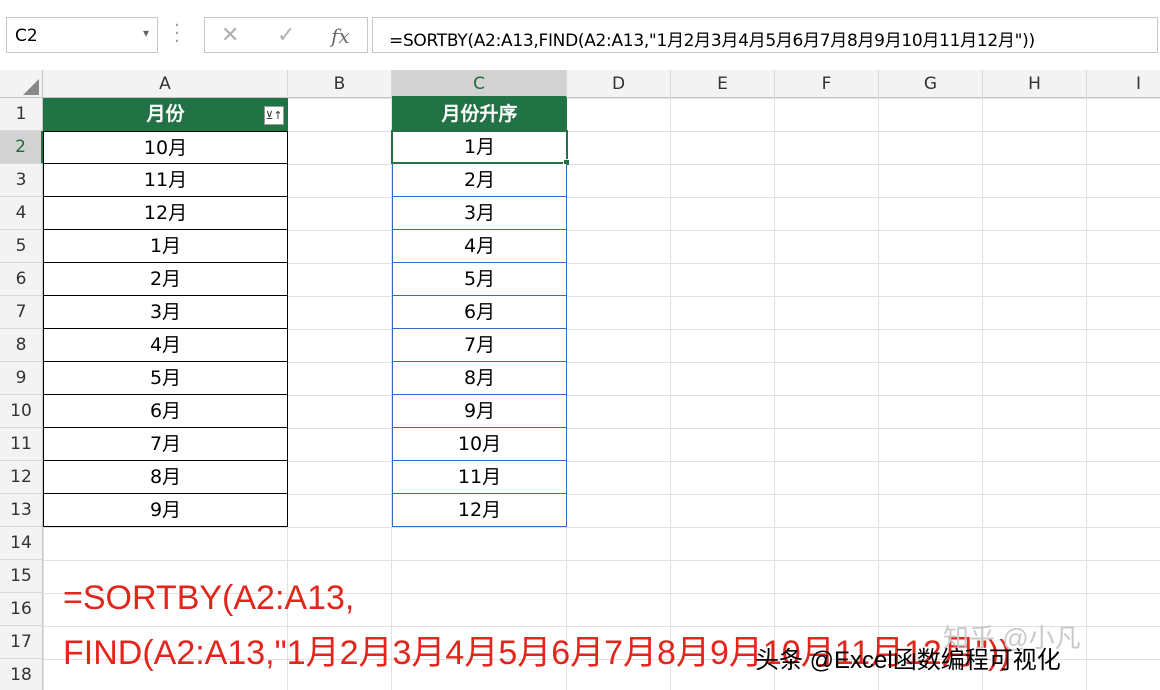 The height and width of the screenshot is (690, 1160). What do you see at coordinates (21, 674) in the screenshot?
I see `row-header: 18` at bounding box center [21, 674].